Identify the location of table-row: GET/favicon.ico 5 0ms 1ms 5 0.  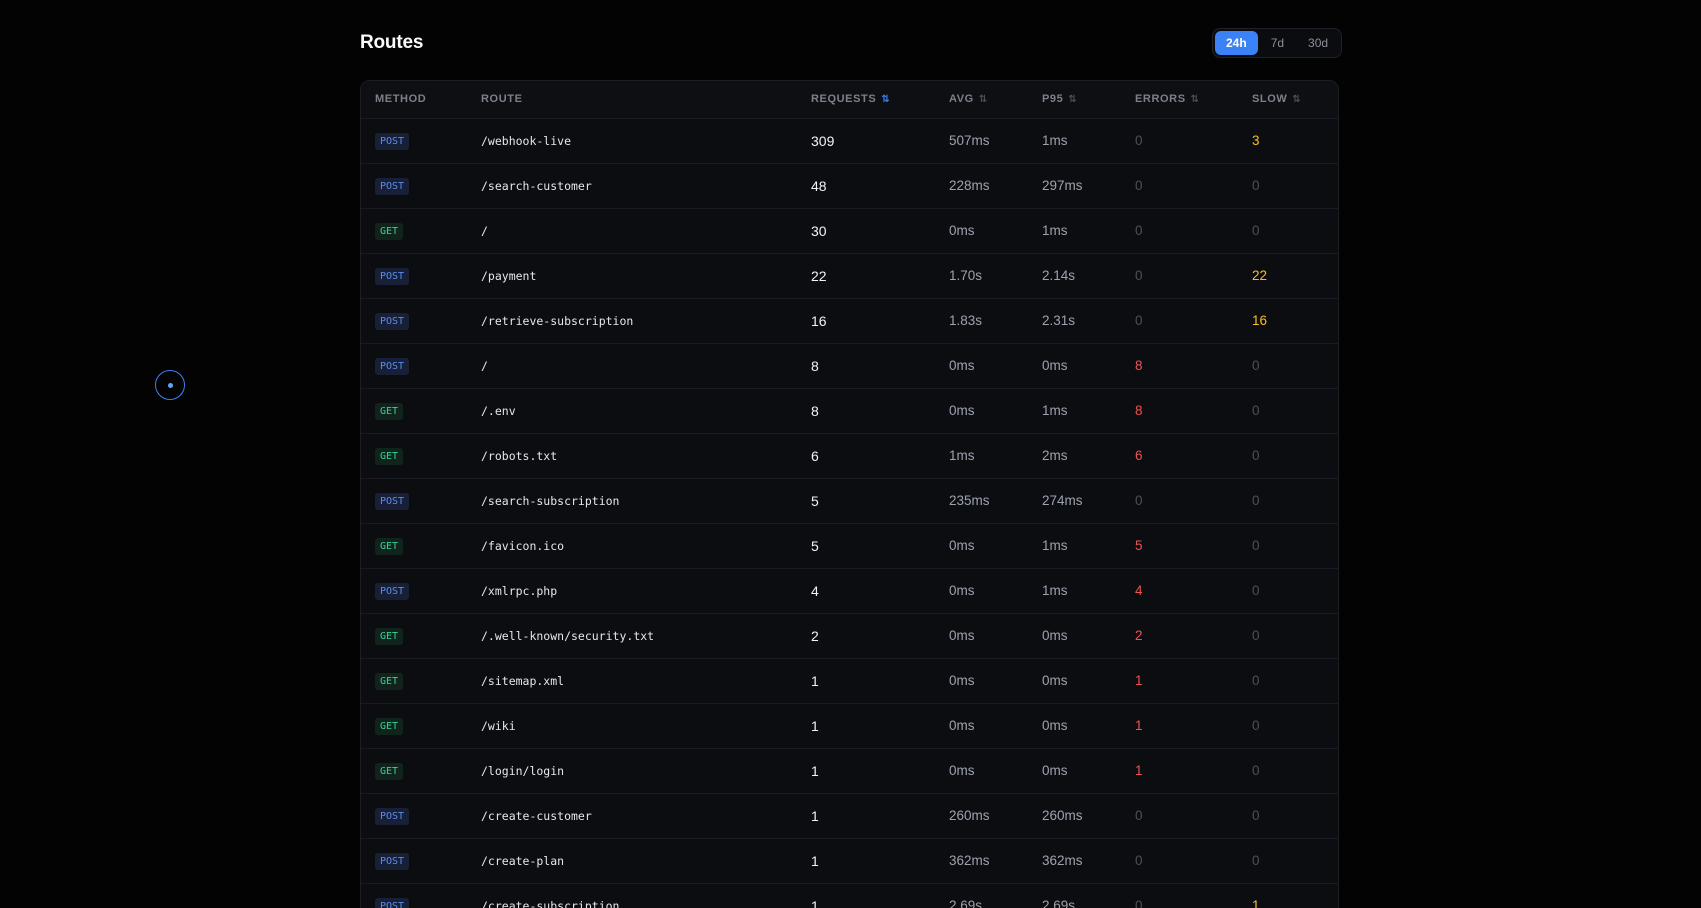
(849, 546).